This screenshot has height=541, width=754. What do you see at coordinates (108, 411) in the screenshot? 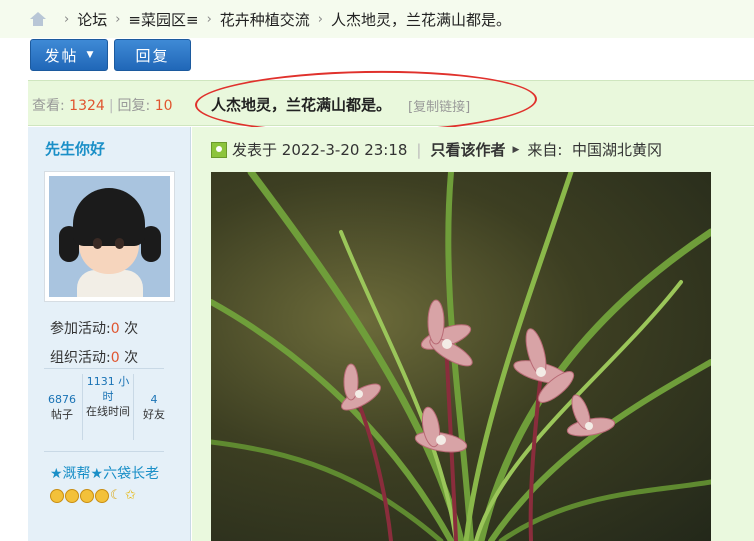
I see `online-time-label: 在线时间` at bounding box center [108, 411].